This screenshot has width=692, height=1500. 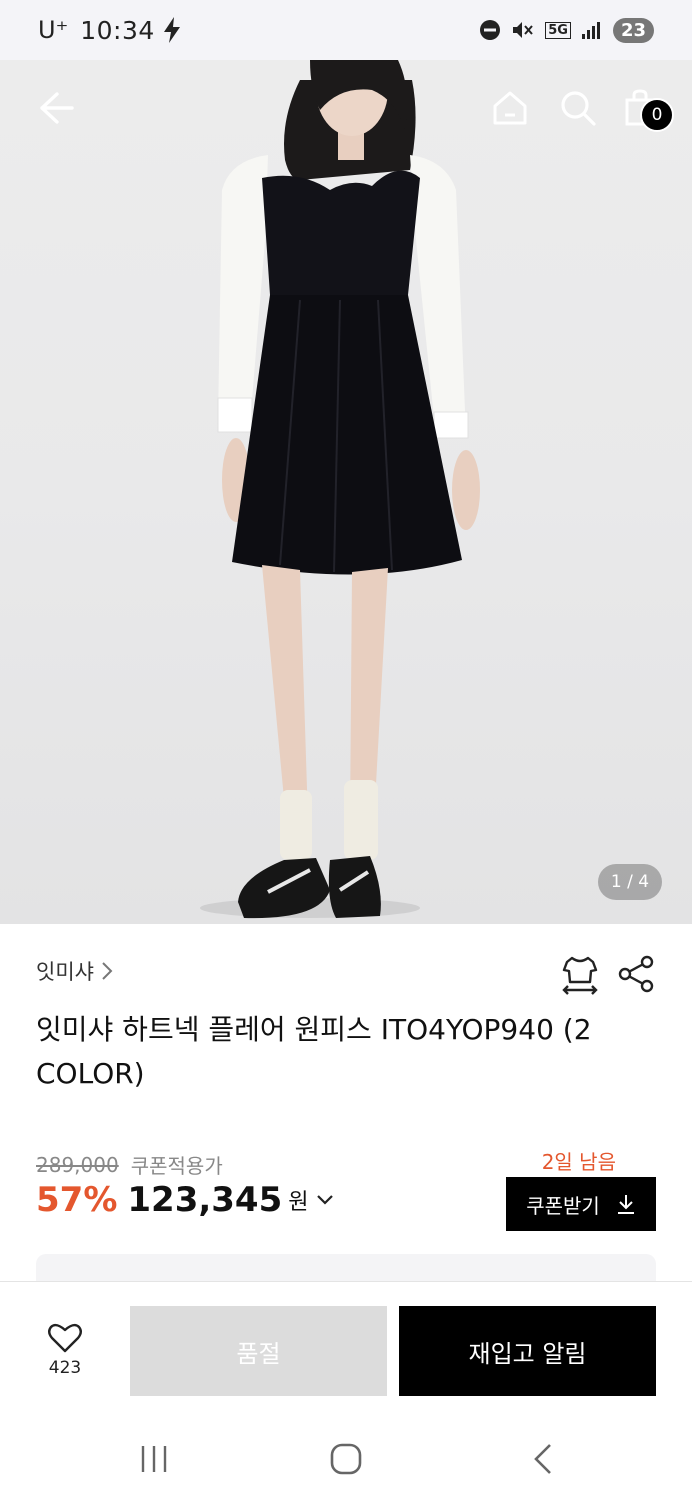 I want to click on brand-link: 잇미샤, so click(x=75, y=971).